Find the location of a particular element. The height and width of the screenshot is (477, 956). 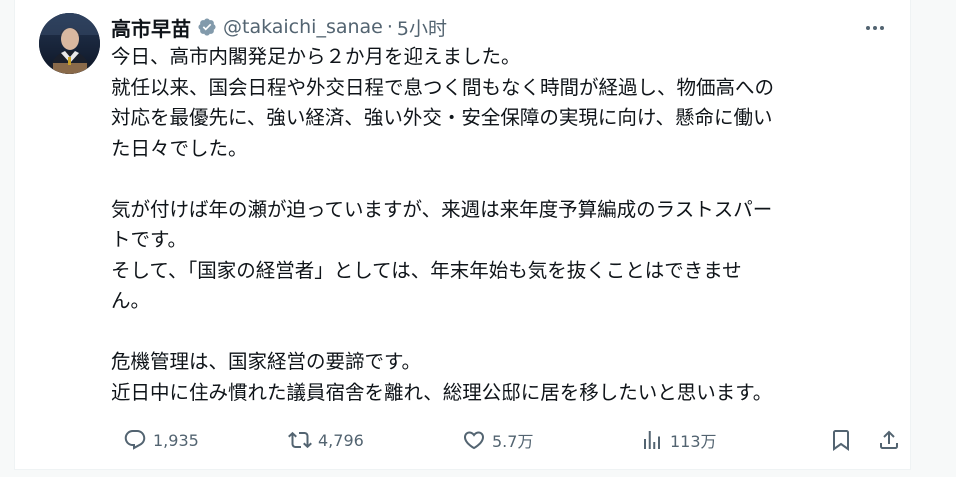

retweet-count: 4,796 is located at coordinates (341, 440).